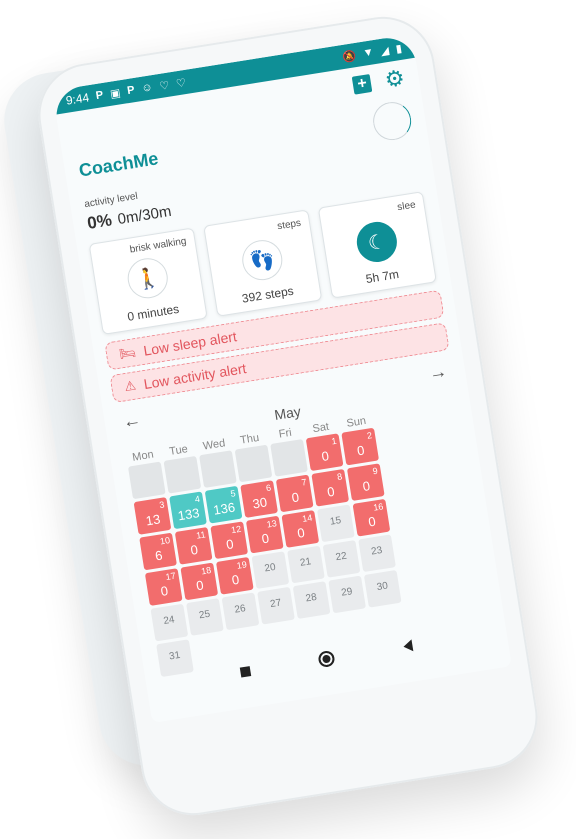 This screenshot has height=839, width=576. I want to click on day-value: 13, so click(153, 520).